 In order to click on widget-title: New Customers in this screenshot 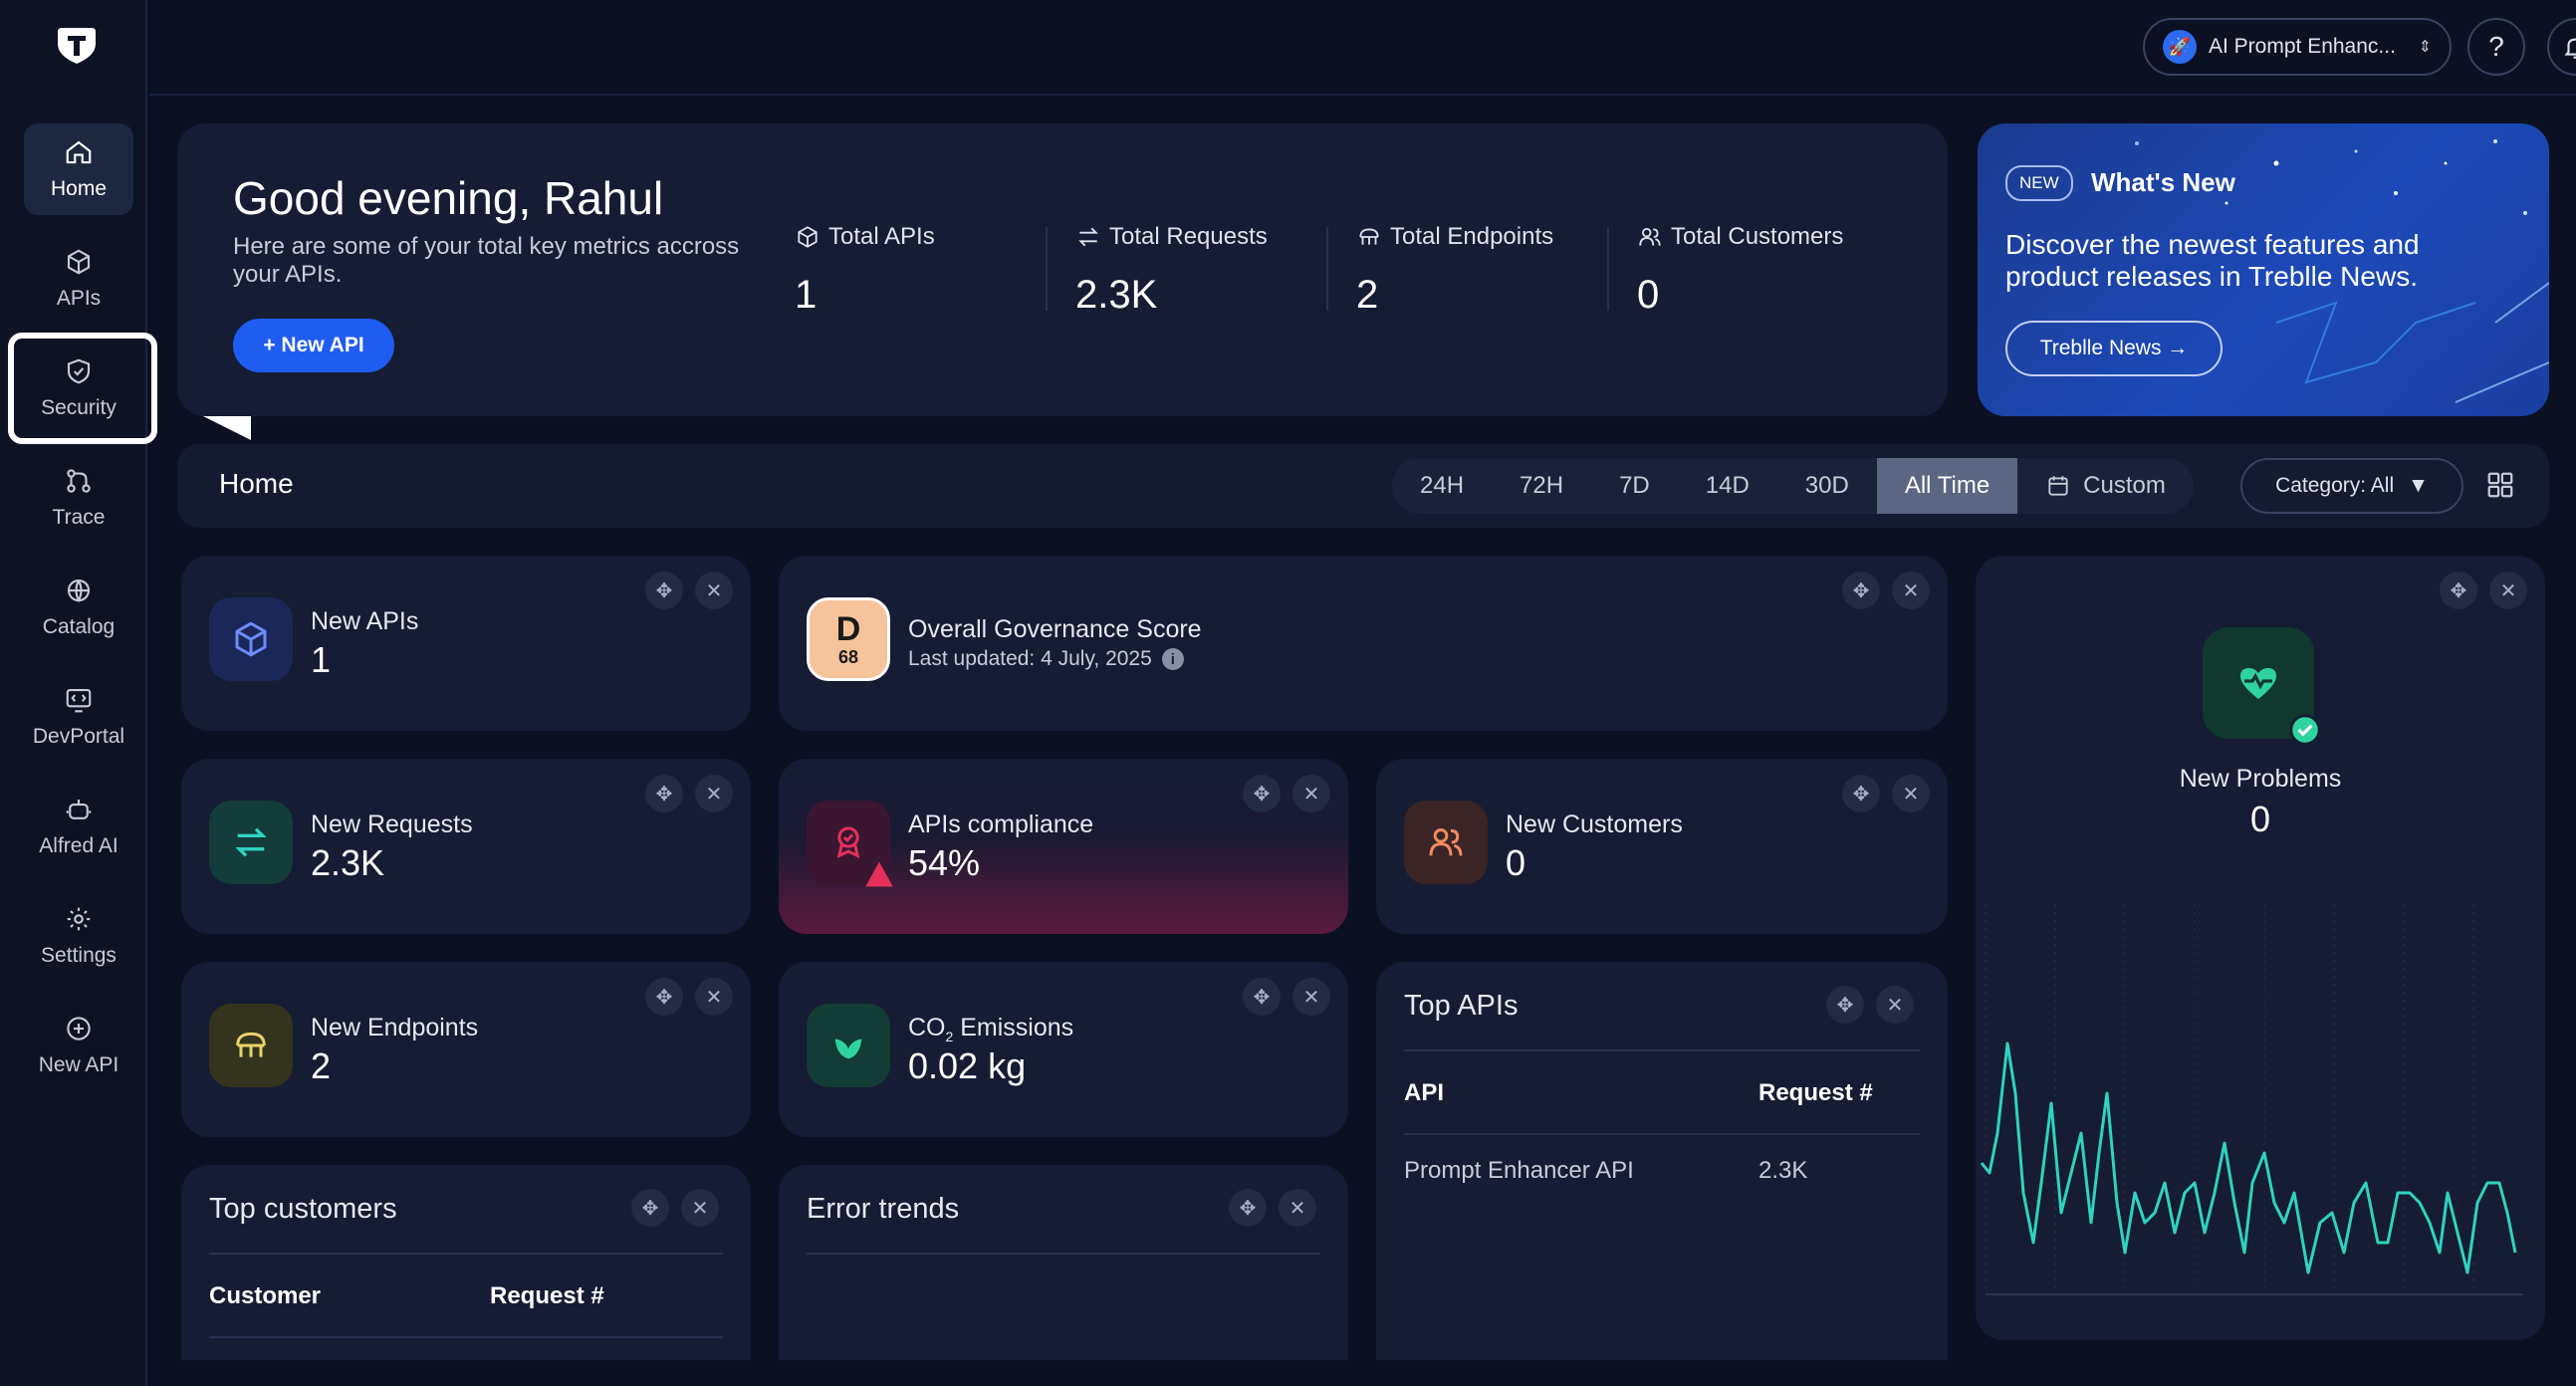, I will do `click(1594, 824)`.